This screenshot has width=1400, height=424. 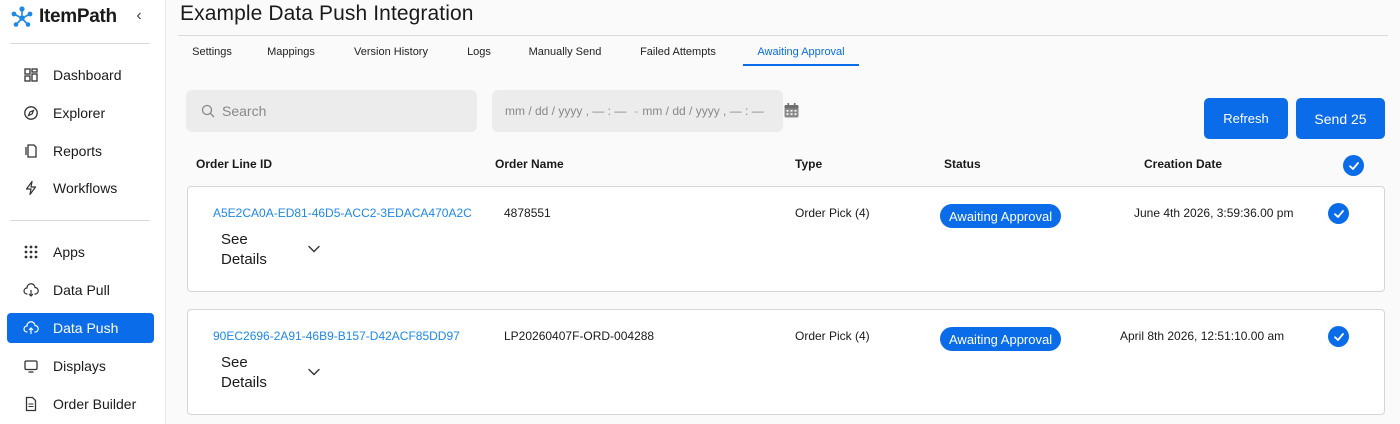 I want to click on sidebar-item-displays: Displays, so click(x=80, y=366).